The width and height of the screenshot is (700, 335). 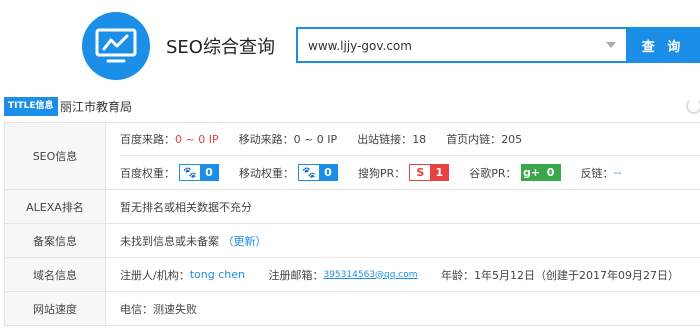 I want to click on search-button: 查 询, so click(x=663, y=45).